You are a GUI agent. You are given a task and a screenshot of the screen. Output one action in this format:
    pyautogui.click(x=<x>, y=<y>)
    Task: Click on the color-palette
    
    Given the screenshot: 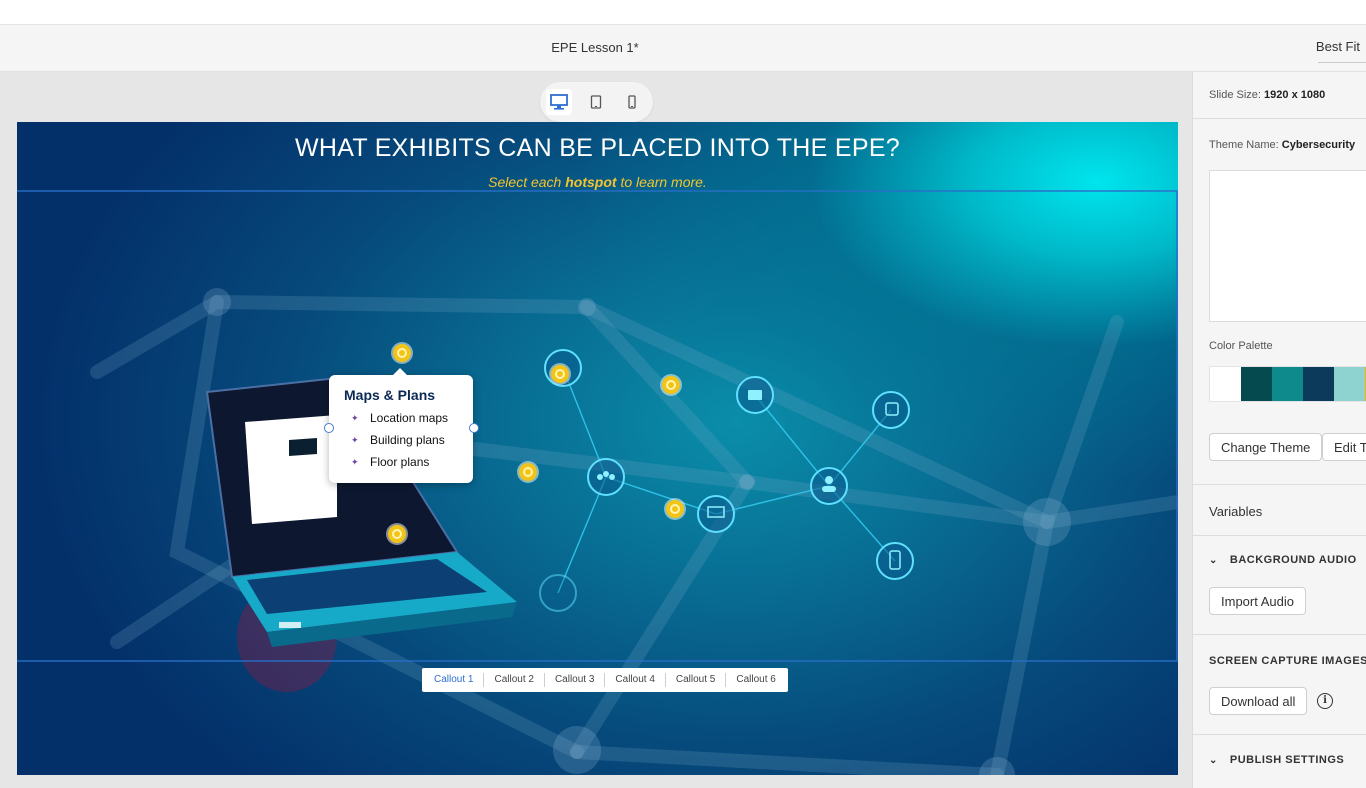 What is the action you would take?
    pyautogui.click(x=1287, y=384)
    